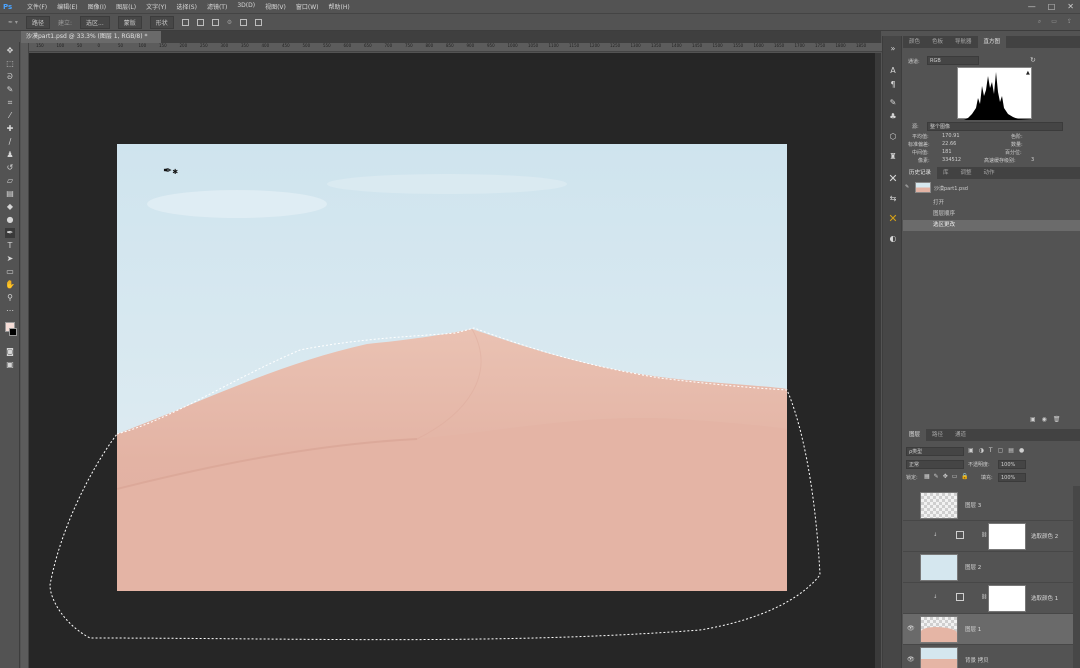  Describe the element at coordinates (960, 435) in the screenshot. I see `tab-channels: 通道` at that location.